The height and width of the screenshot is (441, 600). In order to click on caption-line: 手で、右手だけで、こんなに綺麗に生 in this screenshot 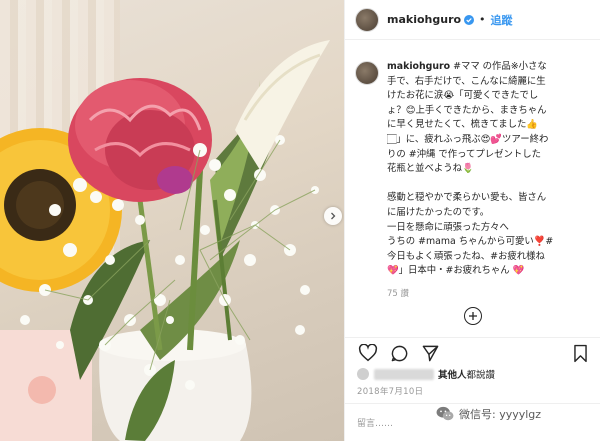, I will do `click(466, 81)`.